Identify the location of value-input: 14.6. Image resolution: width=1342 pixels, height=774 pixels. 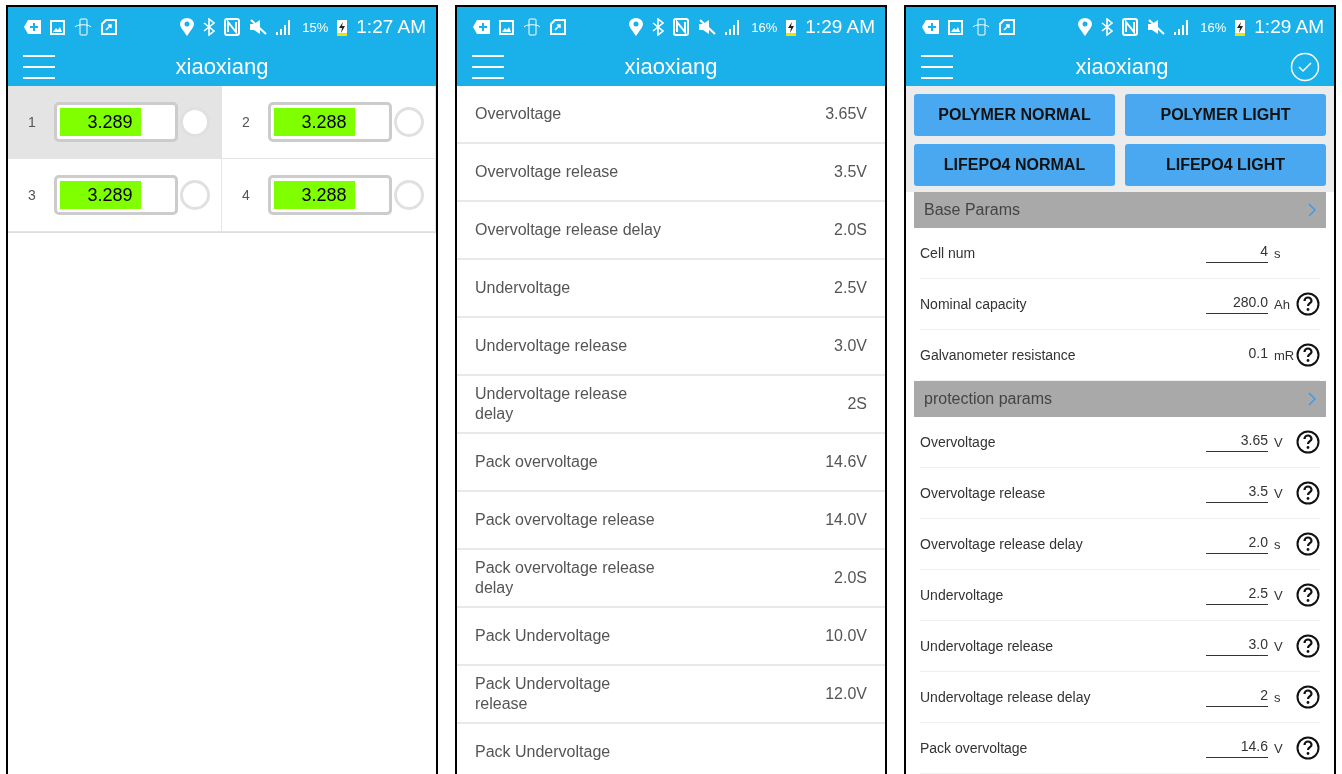
(1237, 748).